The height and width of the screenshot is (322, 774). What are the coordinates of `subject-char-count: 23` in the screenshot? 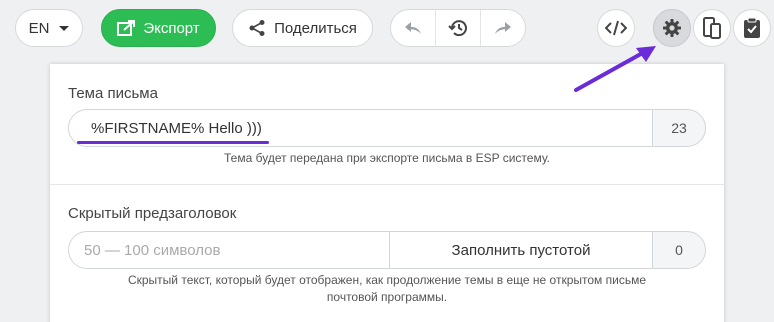 It's located at (679, 128).